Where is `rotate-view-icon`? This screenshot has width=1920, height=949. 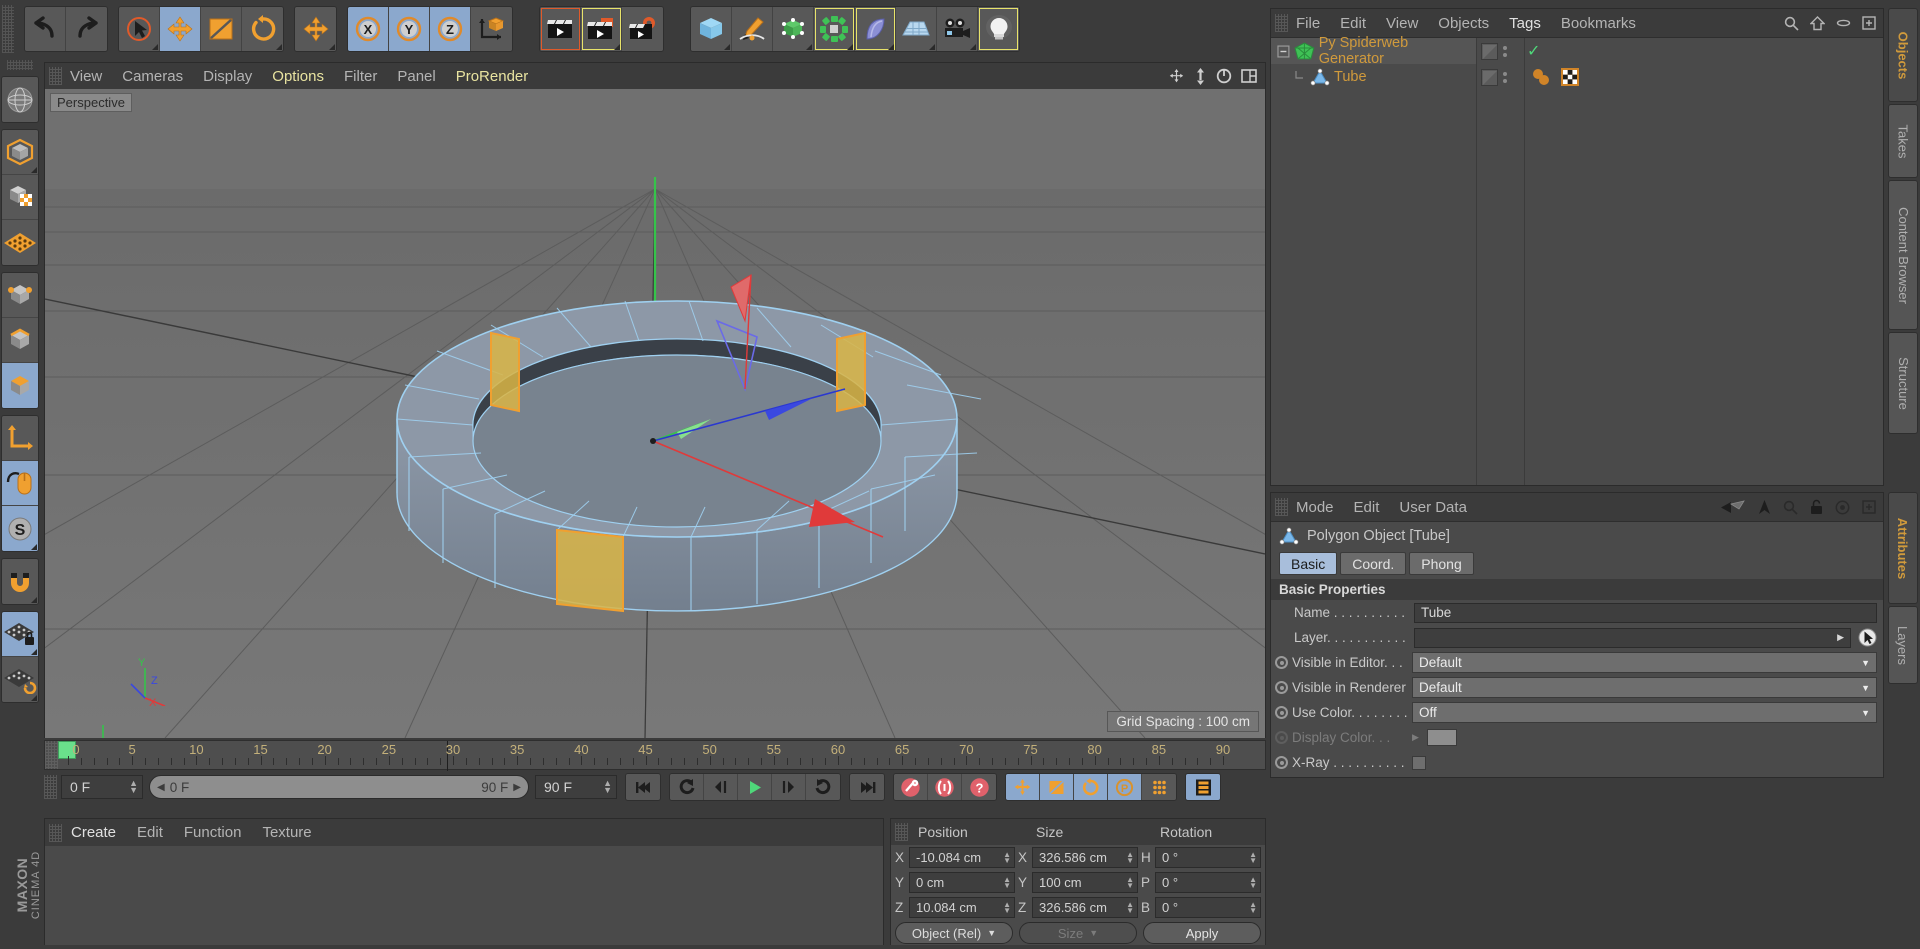 rotate-view-icon is located at coordinates (1224, 76).